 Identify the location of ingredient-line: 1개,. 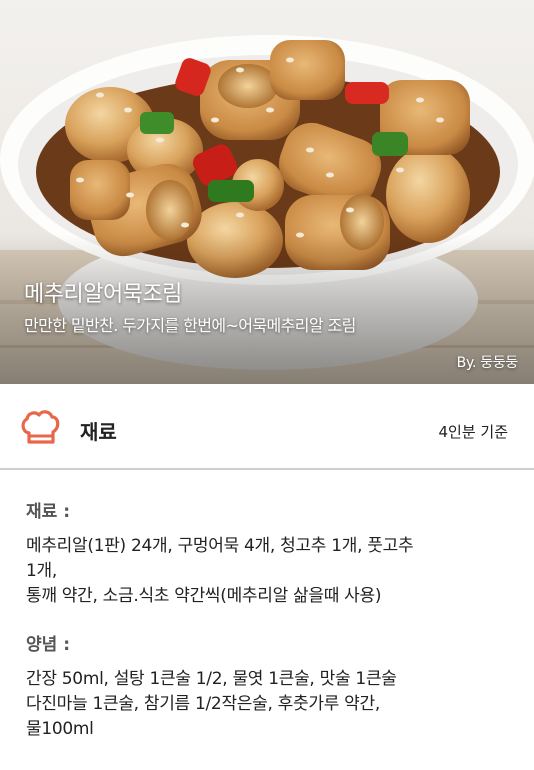
(41, 571).